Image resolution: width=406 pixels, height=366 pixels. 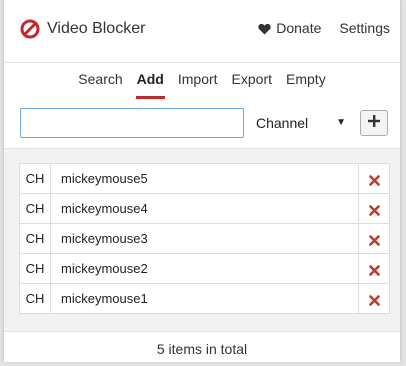 What do you see at coordinates (150, 85) in the screenshot?
I see `tab-add: Add` at bounding box center [150, 85].